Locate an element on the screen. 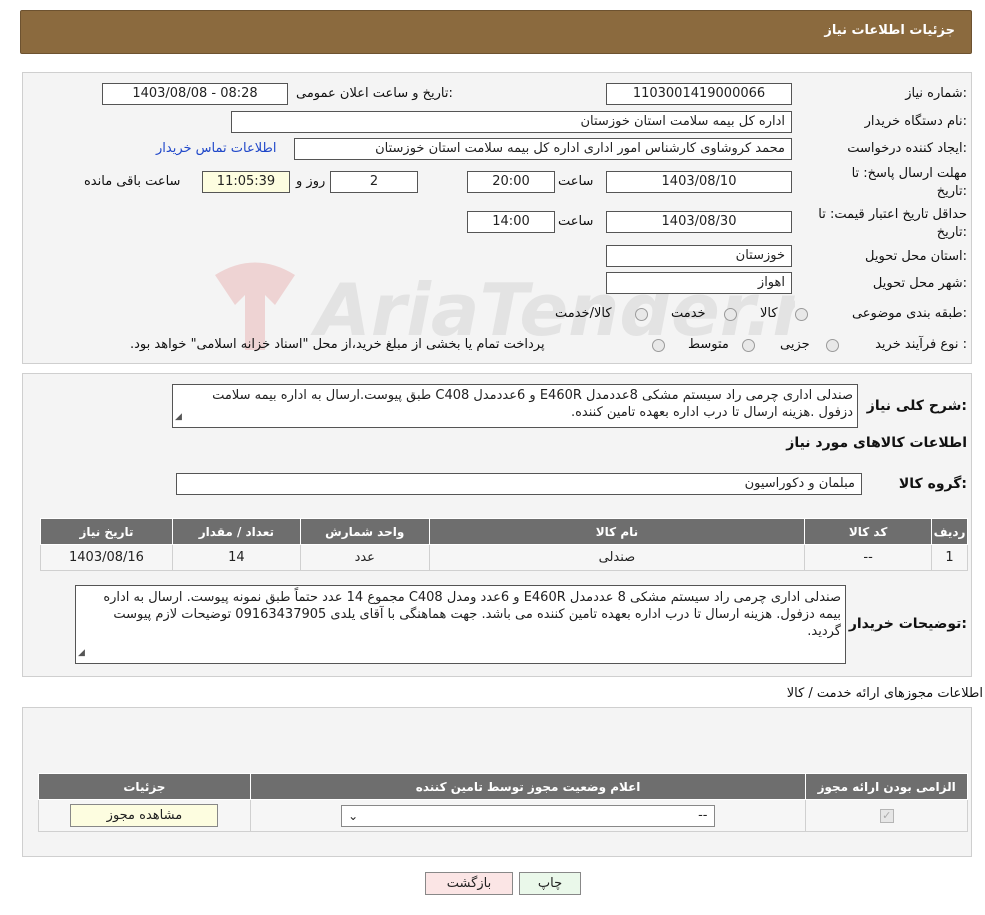 The height and width of the screenshot is (915, 985). deadline-time-field: 20:00 is located at coordinates (511, 182).